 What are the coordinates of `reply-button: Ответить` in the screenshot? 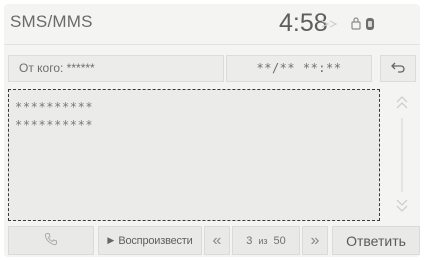 It's located at (376, 240).